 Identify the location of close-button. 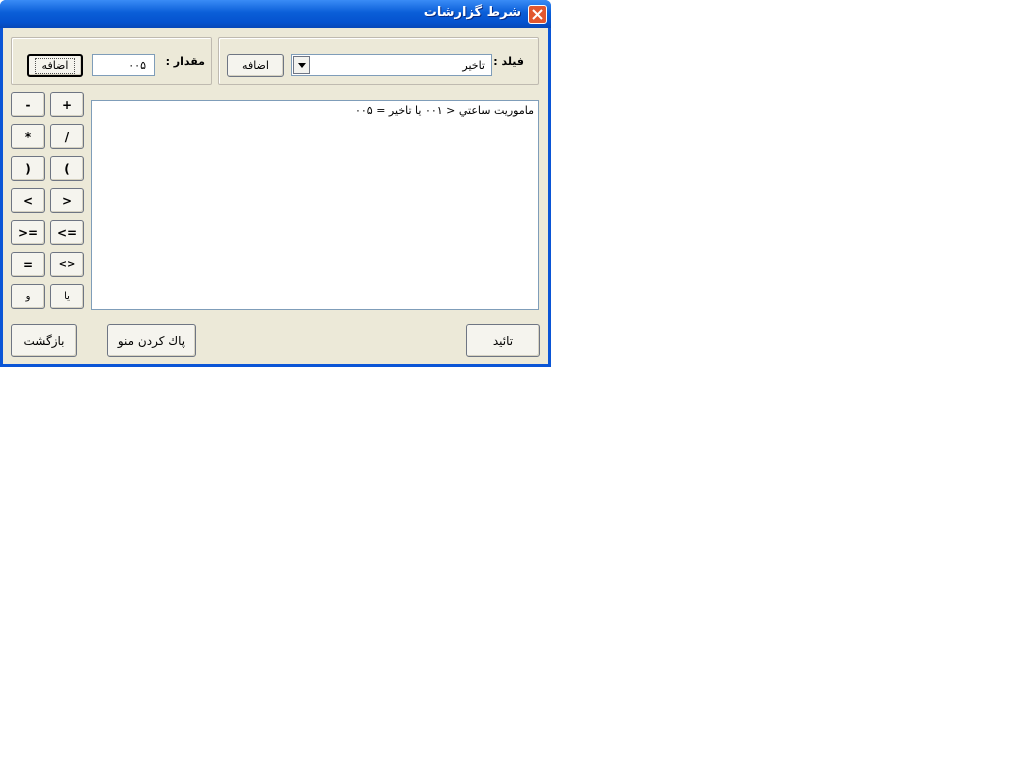
(537, 14).